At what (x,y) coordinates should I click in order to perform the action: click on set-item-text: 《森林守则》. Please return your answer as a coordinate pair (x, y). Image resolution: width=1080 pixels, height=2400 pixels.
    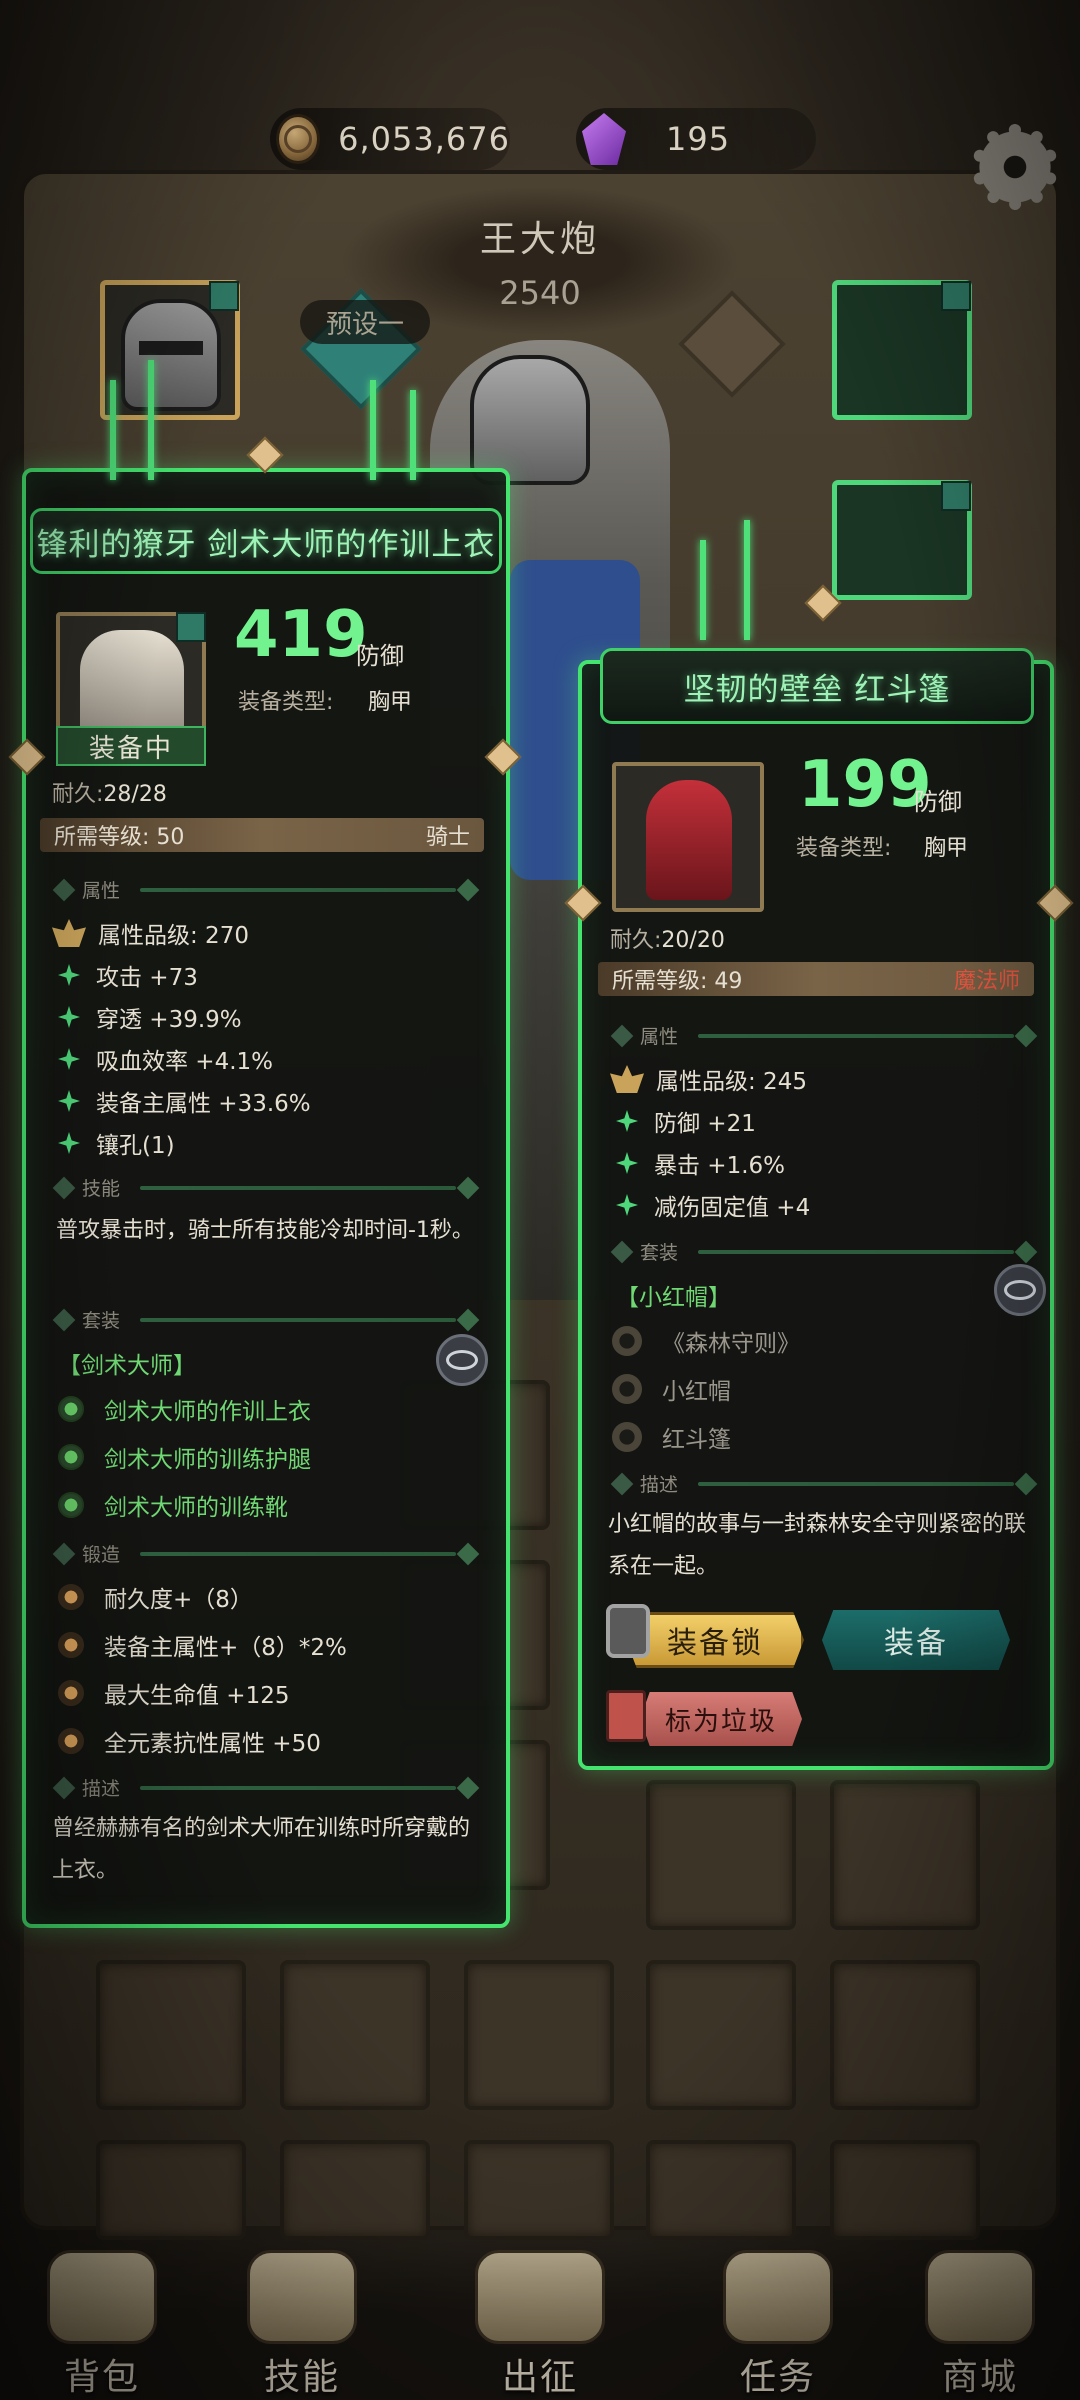
    Looking at the image, I should click on (731, 1344).